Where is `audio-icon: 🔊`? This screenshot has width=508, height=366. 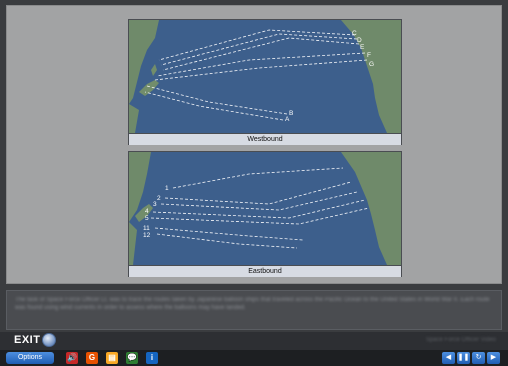
audio-icon: 🔊 is located at coordinates (72, 358).